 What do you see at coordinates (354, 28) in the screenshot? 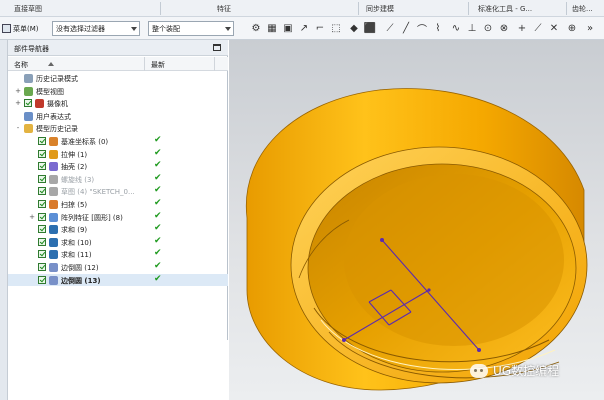
I see `solid-body-icon: ◆` at bounding box center [354, 28].